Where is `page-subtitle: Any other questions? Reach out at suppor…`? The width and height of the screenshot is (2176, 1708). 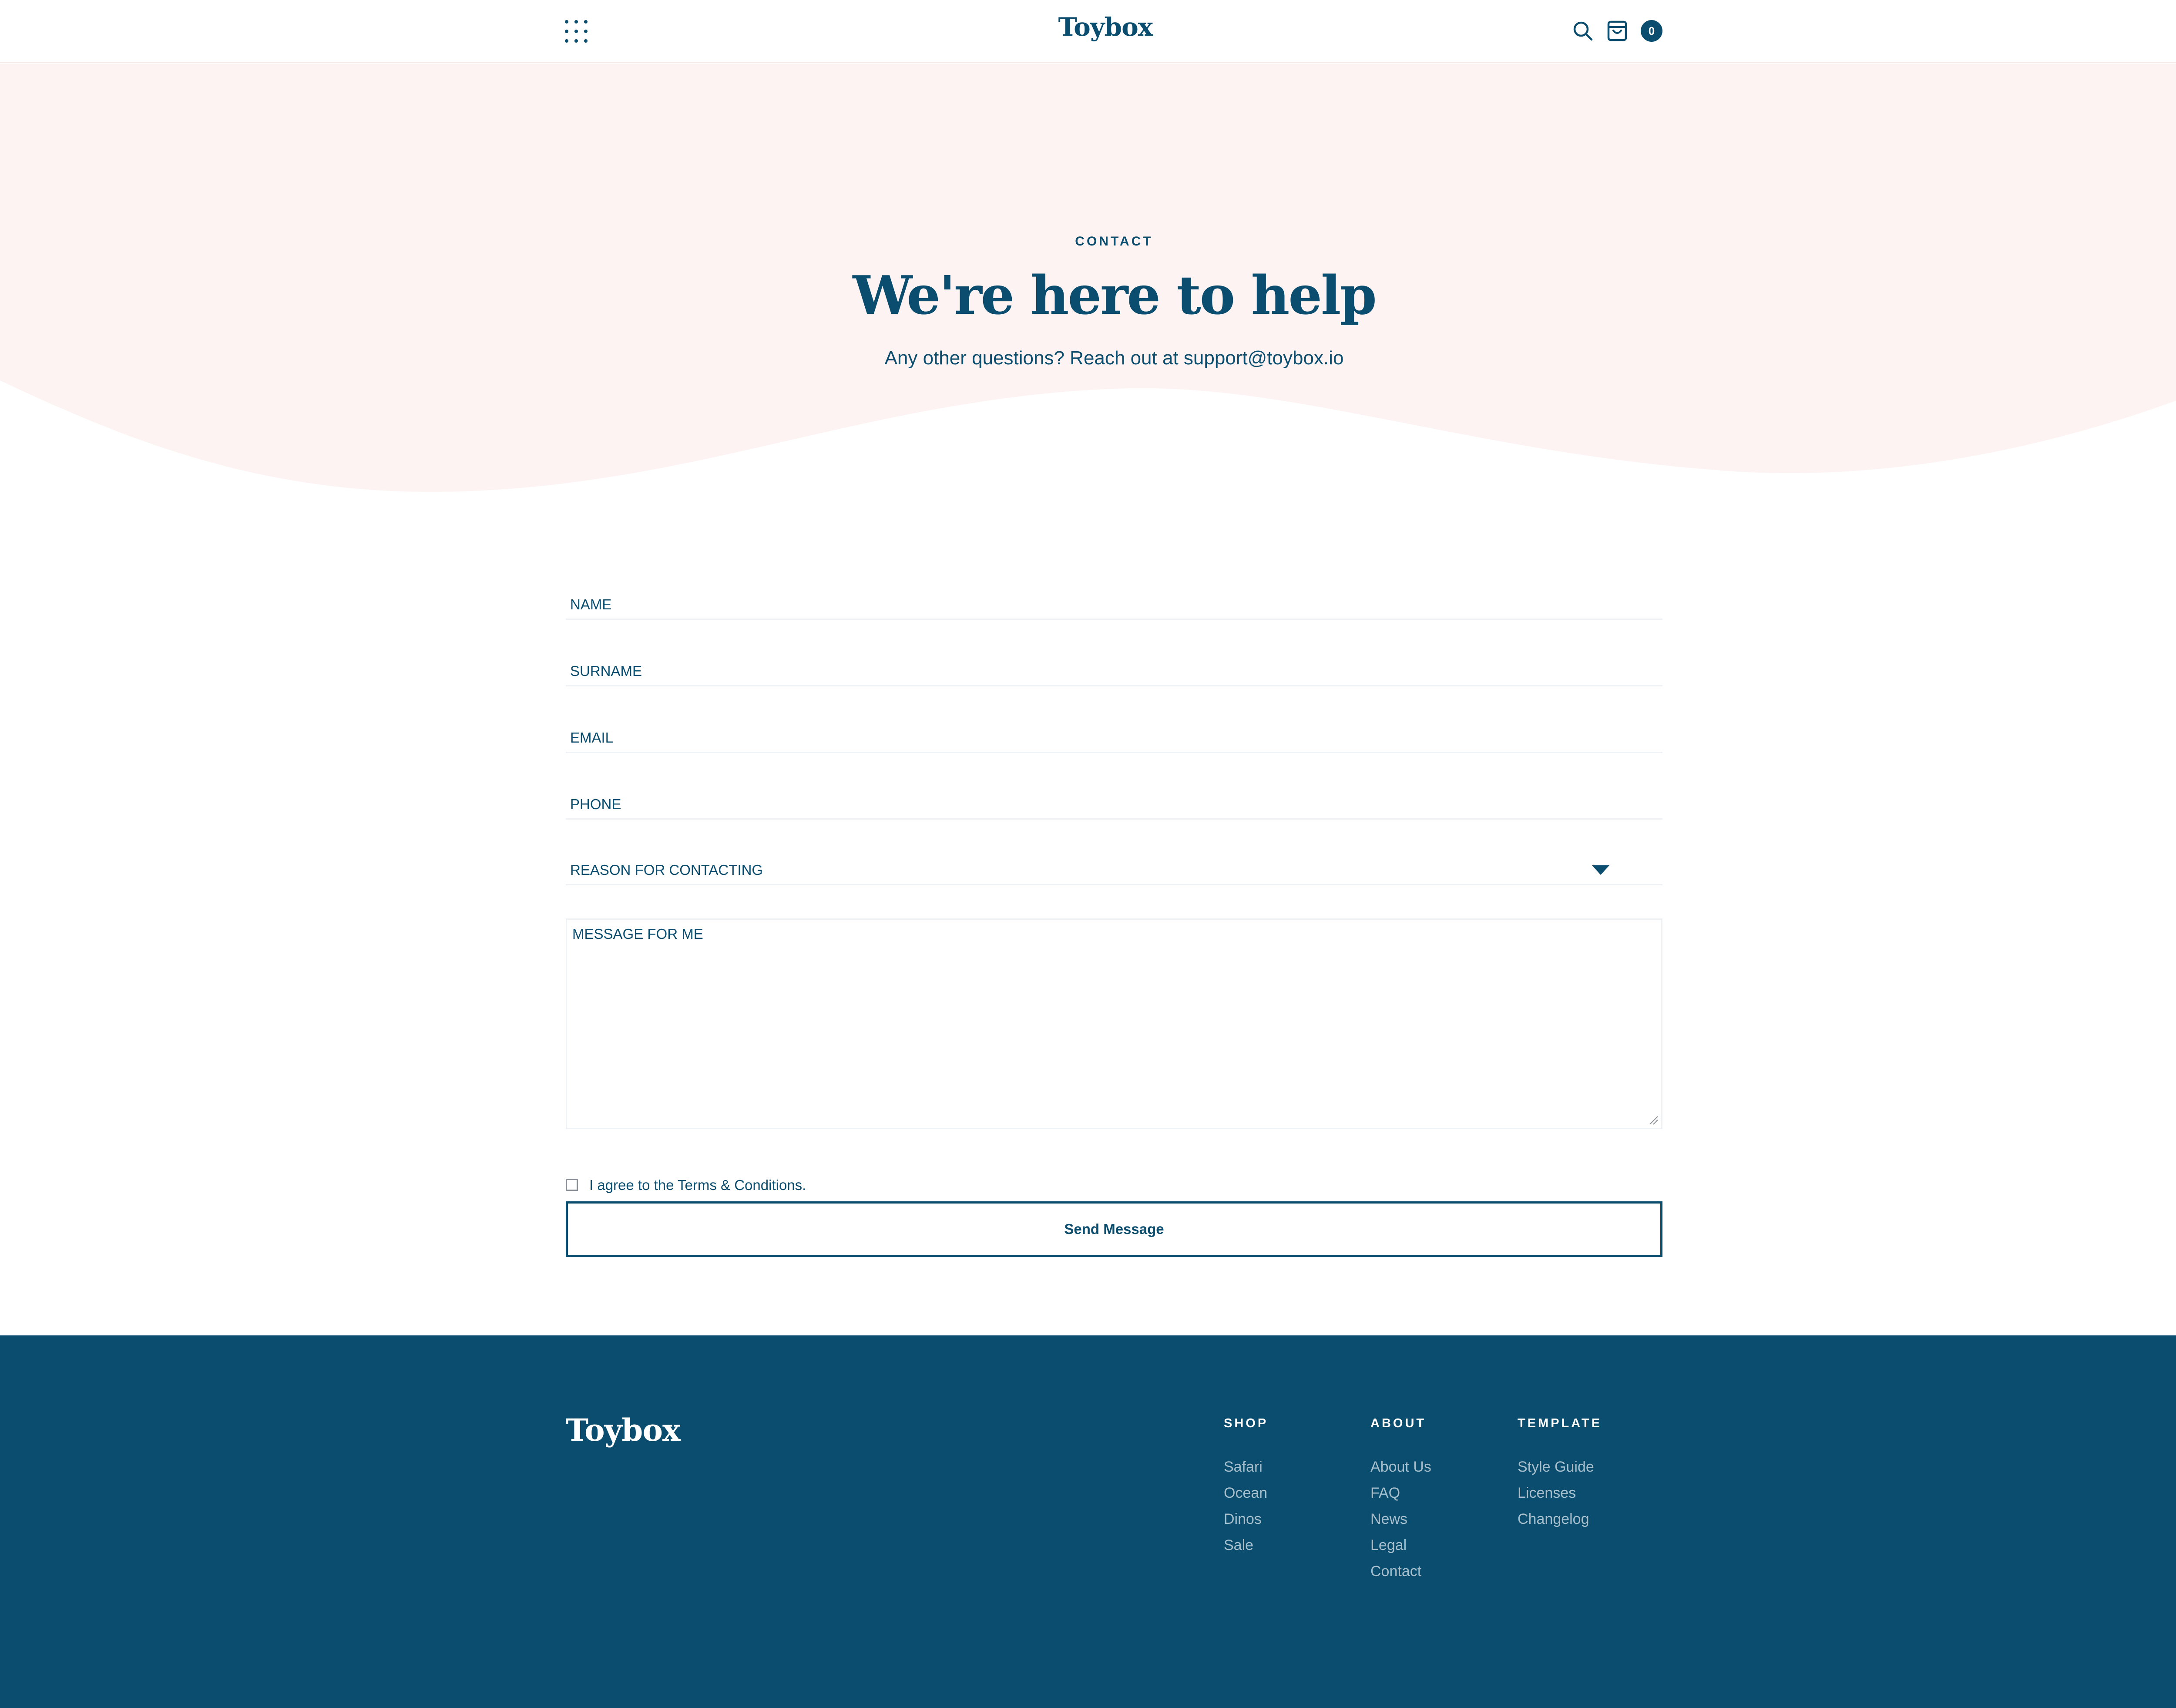
page-subtitle: Any other questions? Reach out at suppor… is located at coordinates (1114, 358).